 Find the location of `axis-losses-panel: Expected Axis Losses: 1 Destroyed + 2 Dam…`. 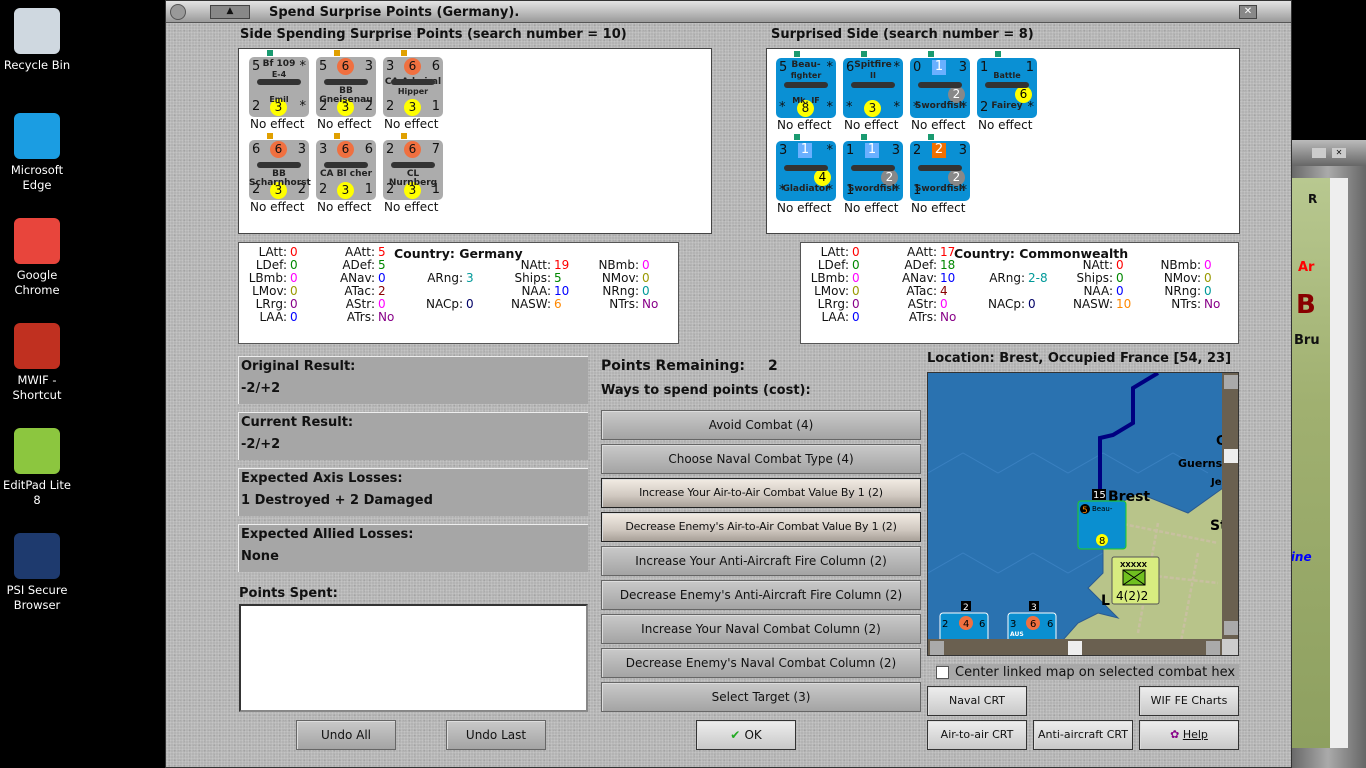

axis-losses-panel: Expected Axis Losses: 1 Destroyed + 2 Dam… is located at coordinates (413, 492).